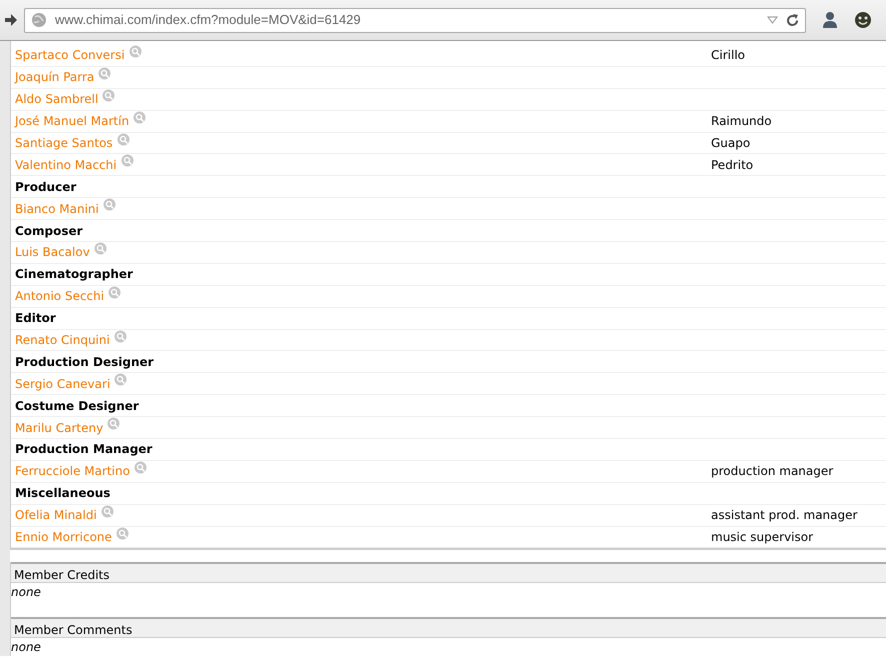 The height and width of the screenshot is (657, 886). I want to click on person-link: Antonio Secchi, so click(59, 296).